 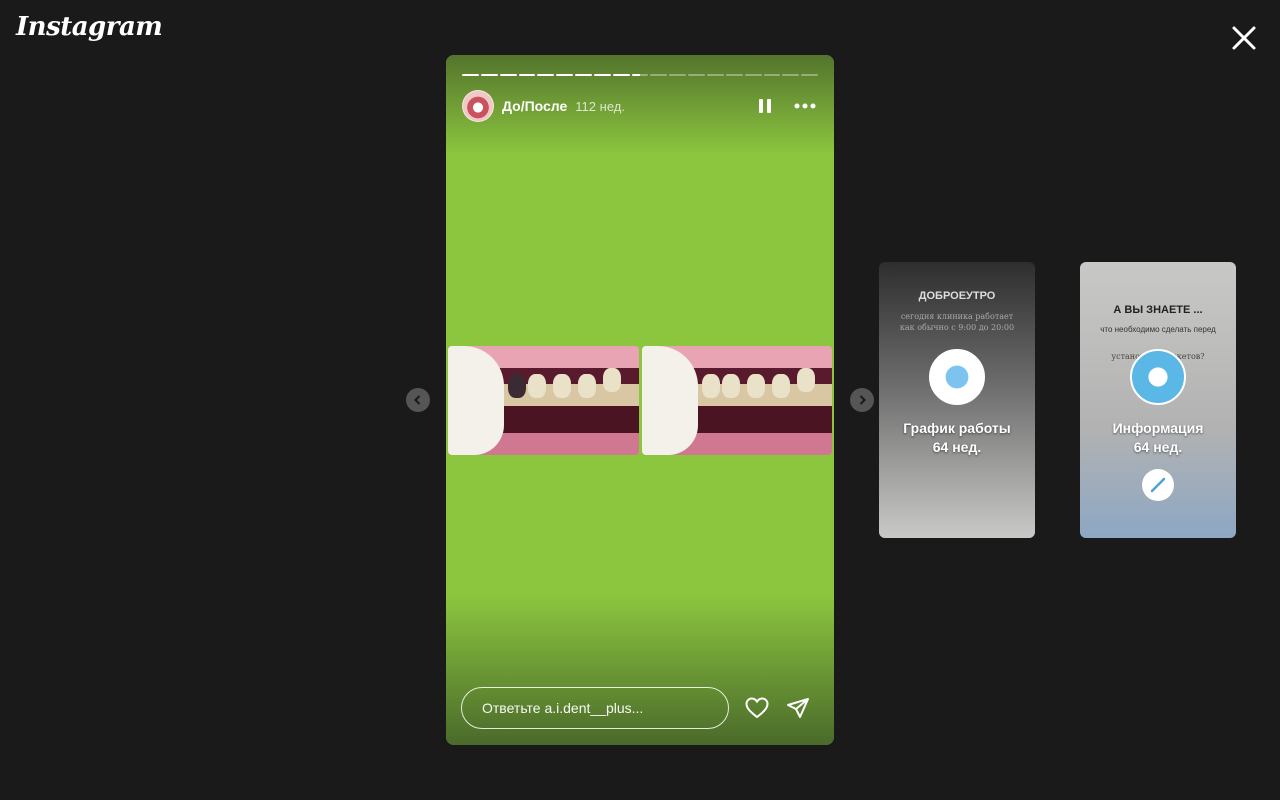 I want to click on story-progress, so click(x=640, y=75).